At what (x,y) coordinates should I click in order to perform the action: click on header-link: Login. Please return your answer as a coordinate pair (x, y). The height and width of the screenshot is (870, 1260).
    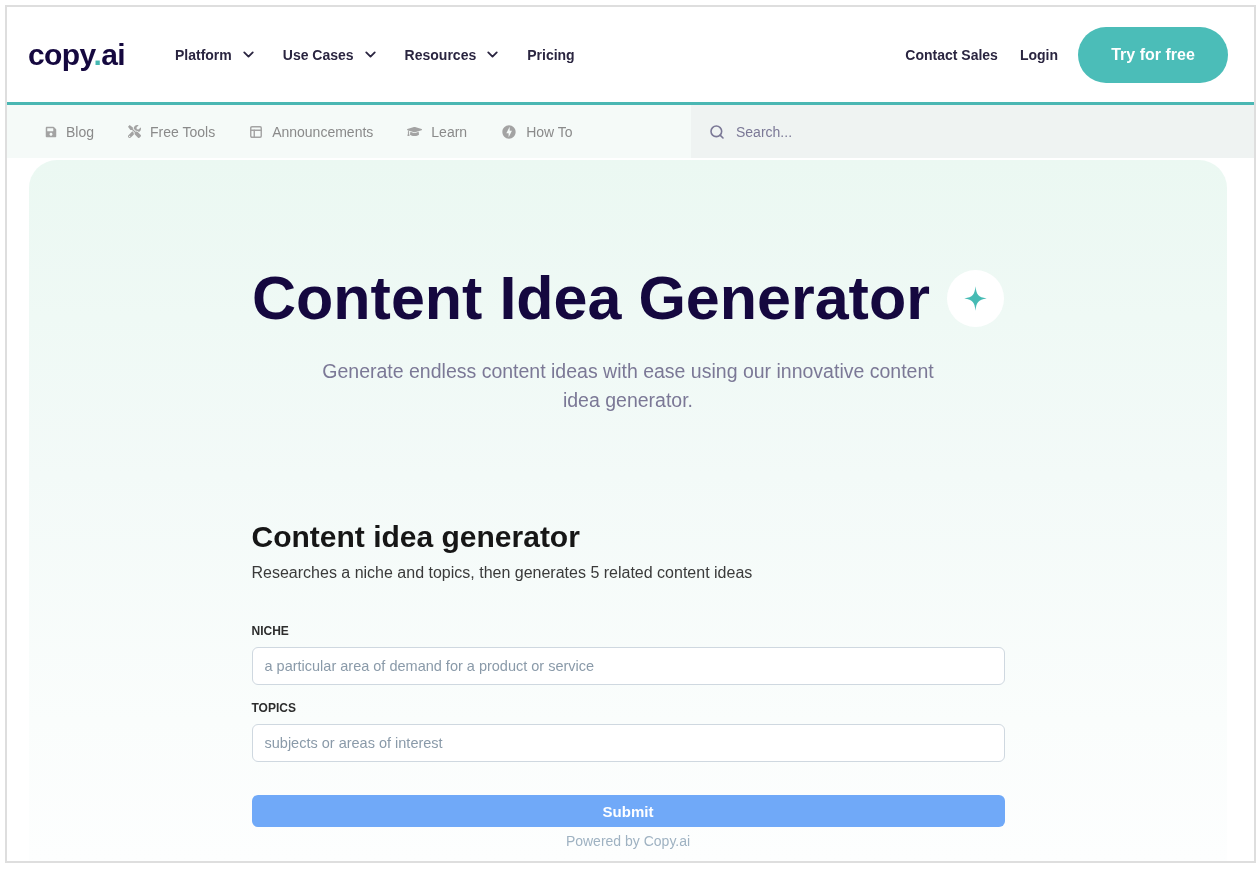
    Looking at the image, I should click on (1038, 54).